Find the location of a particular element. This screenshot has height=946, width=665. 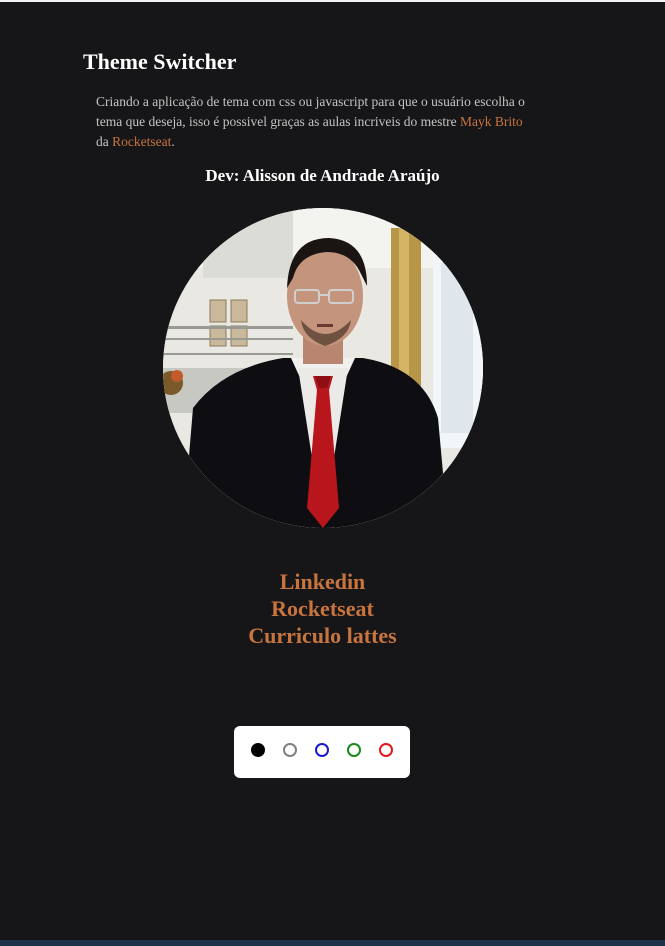

links-list: Linkedin Rocketseat Curriculo lattes is located at coordinates (322, 608).